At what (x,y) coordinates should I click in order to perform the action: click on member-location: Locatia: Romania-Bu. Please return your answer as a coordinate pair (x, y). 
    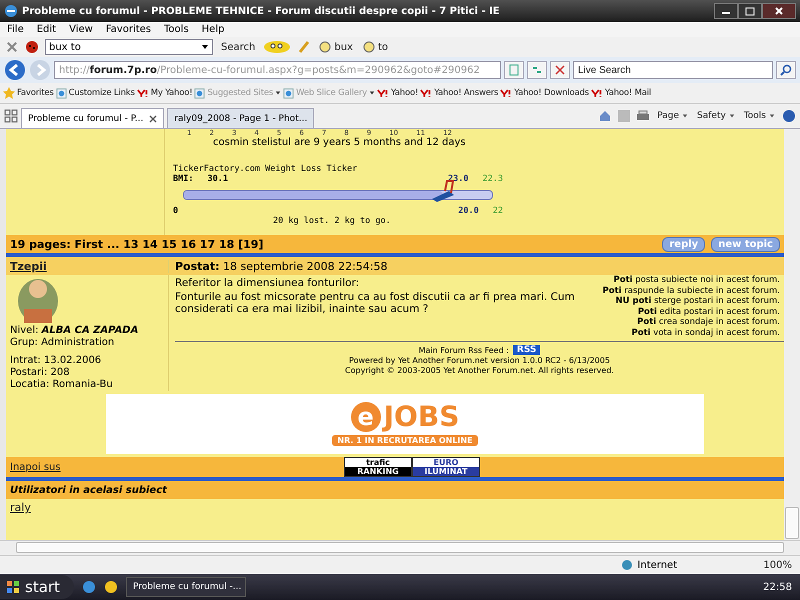
    Looking at the image, I should click on (62, 385).